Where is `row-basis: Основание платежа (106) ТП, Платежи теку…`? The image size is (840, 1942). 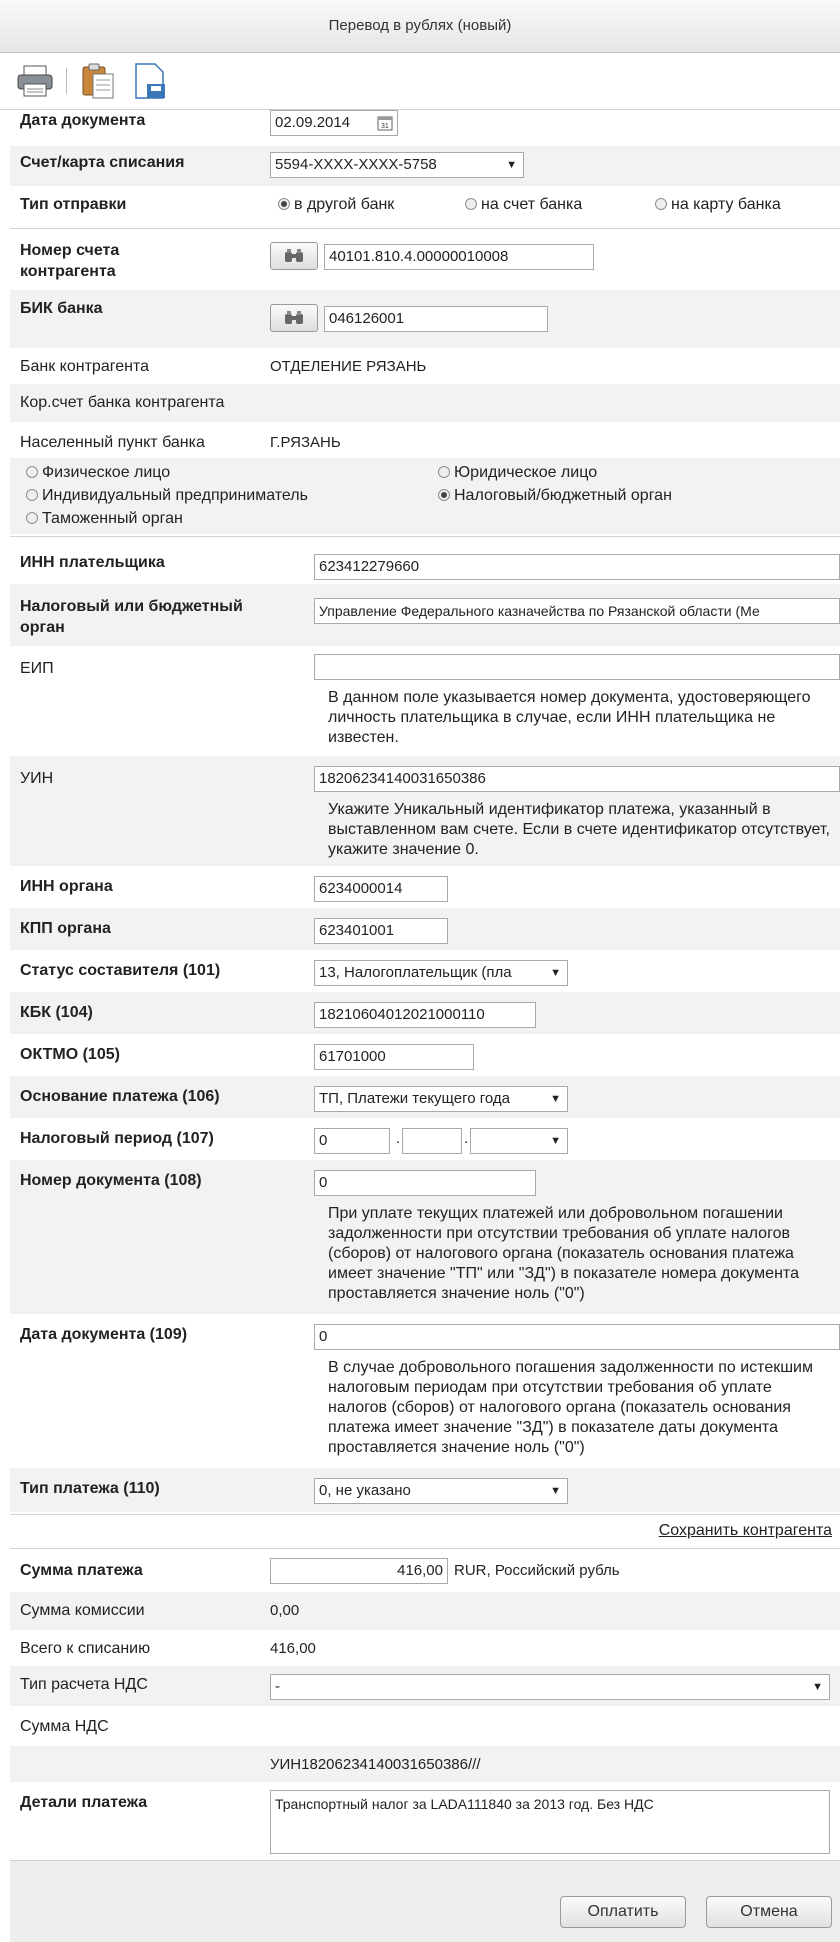
row-basis: Основание платежа (106) ТП, Платежи теку… is located at coordinates (425, 1097).